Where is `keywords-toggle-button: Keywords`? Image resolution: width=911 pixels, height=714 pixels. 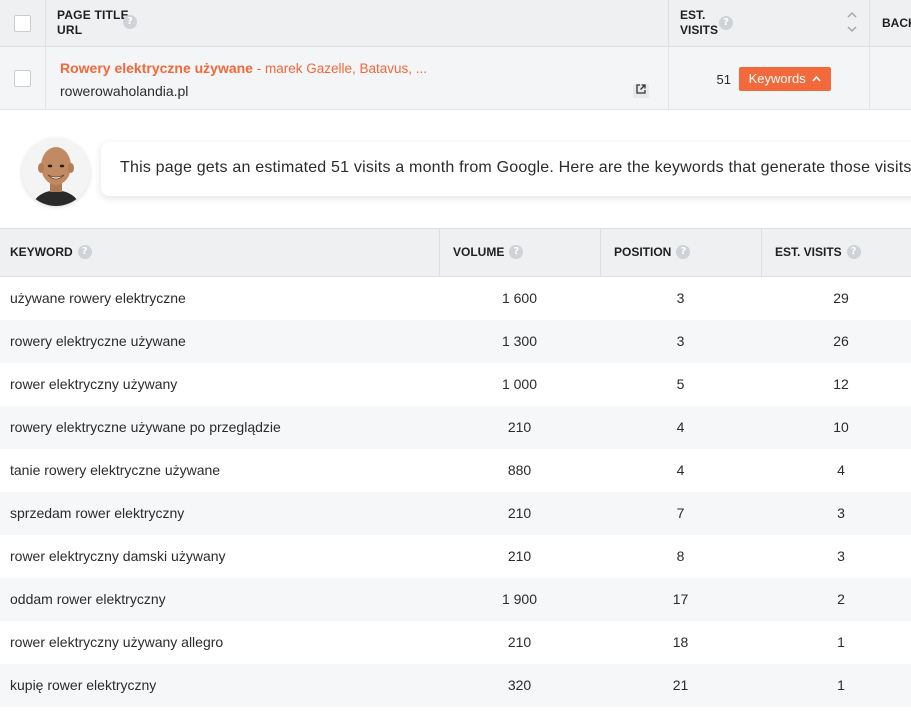
keywords-toggle-button: Keywords is located at coordinates (785, 79).